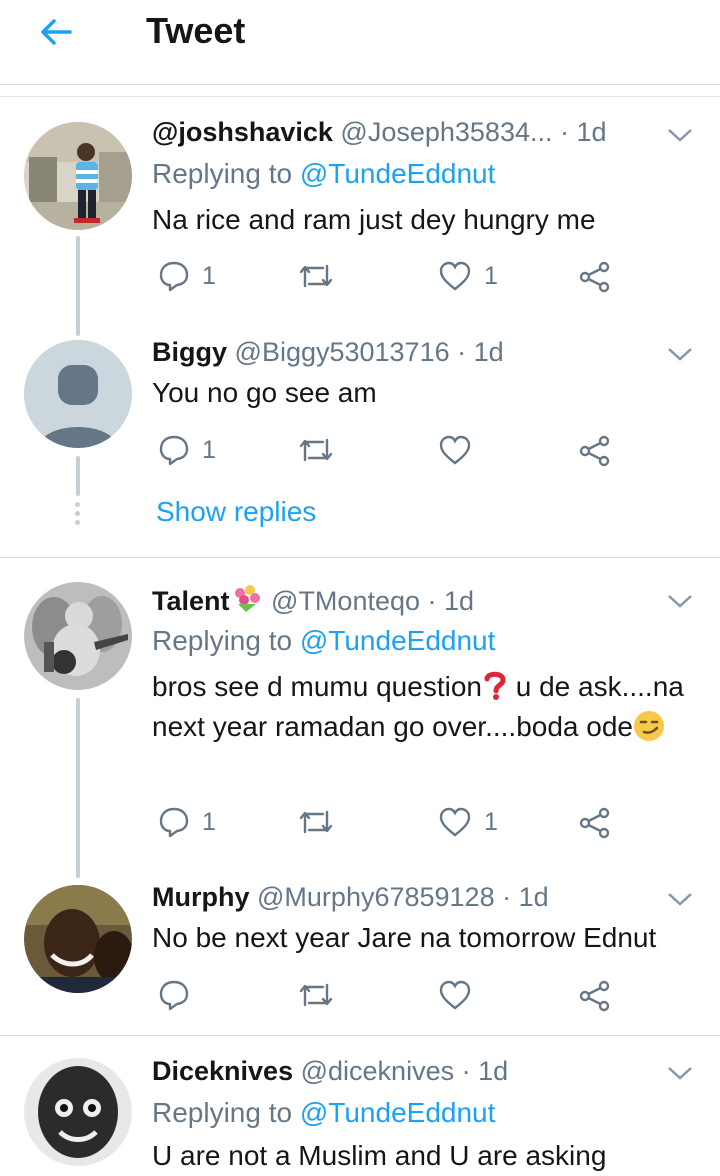 This screenshot has width=720, height=1176. I want to click on question-mark-icon, so click(495, 685).